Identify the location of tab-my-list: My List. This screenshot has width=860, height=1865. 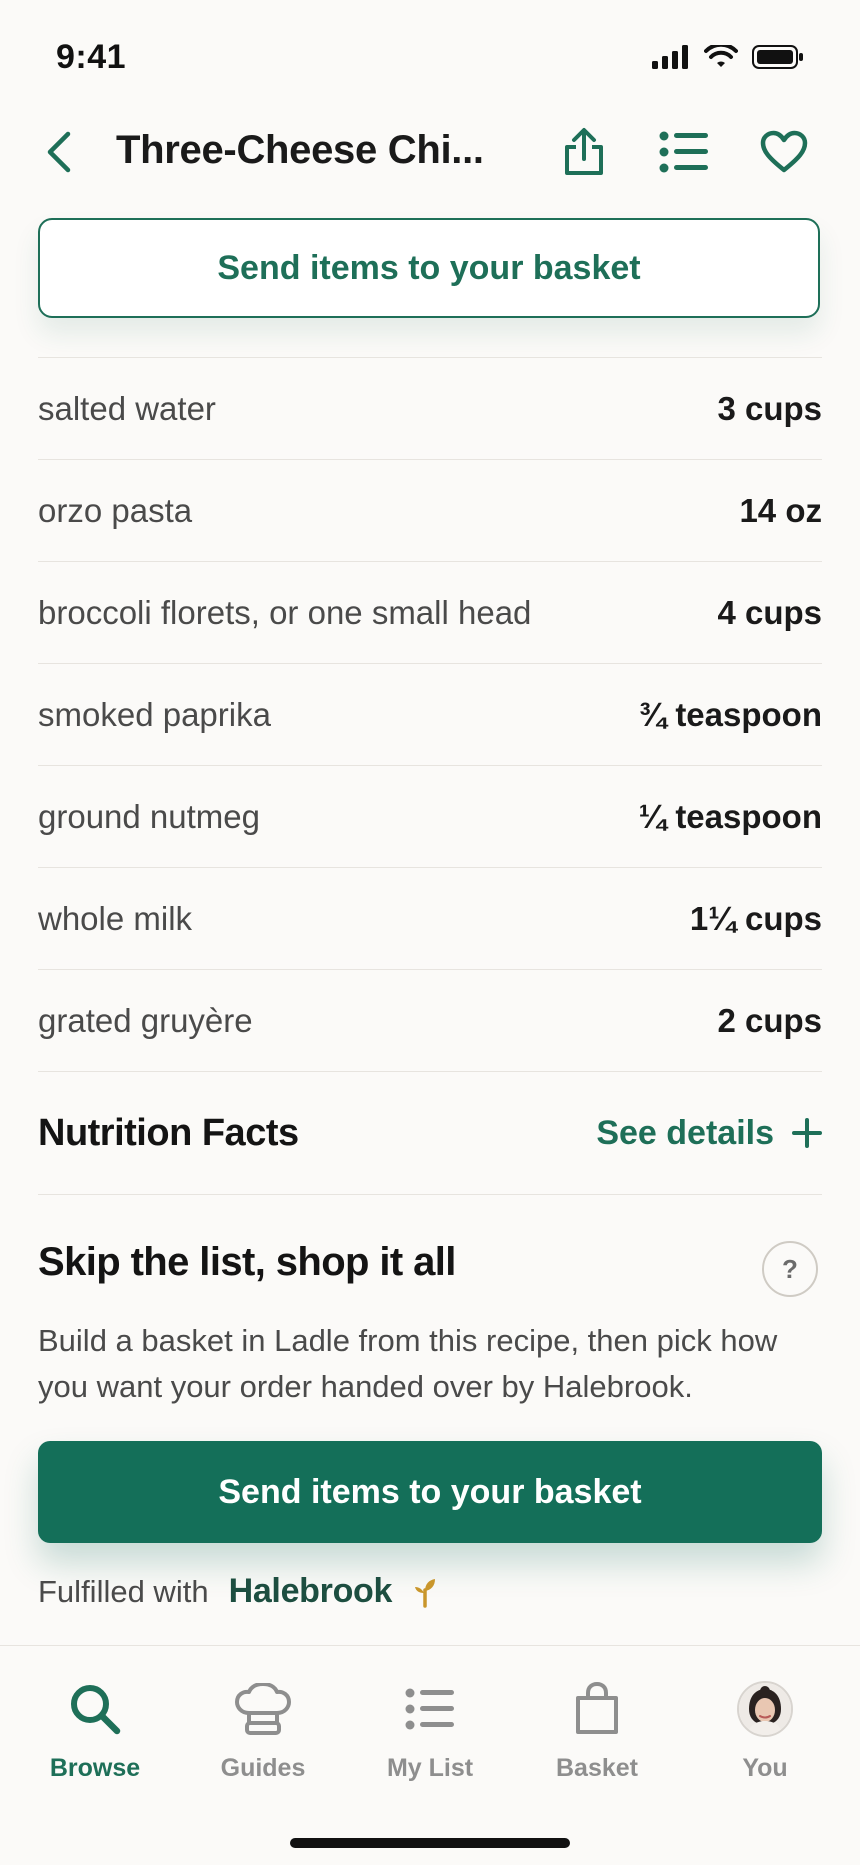
(430, 1729).